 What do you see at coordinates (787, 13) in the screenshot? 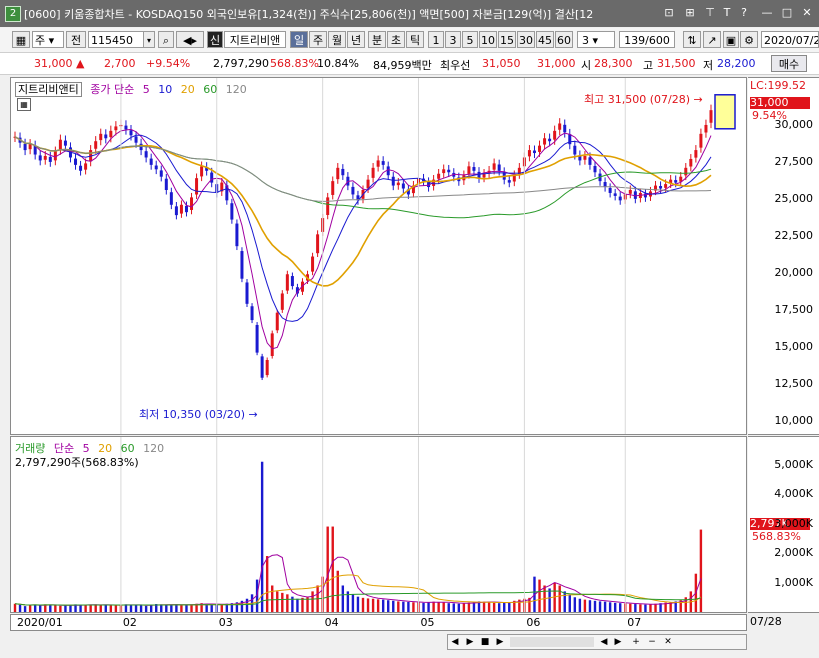
I see `maximize-button: □` at bounding box center [787, 13].